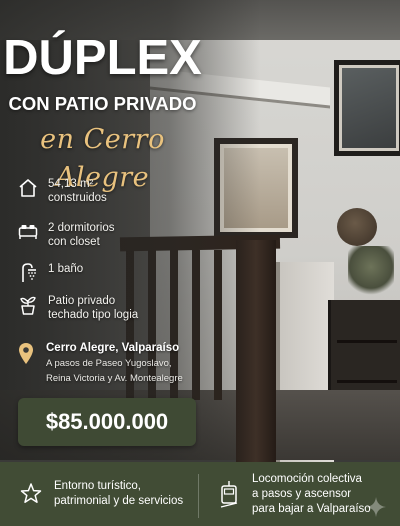 This screenshot has height=526, width=400. What do you see at coordinates (367, 108) in the screenshot?
I see `photo-framed-picture-right` at bounding box center [367, 108].